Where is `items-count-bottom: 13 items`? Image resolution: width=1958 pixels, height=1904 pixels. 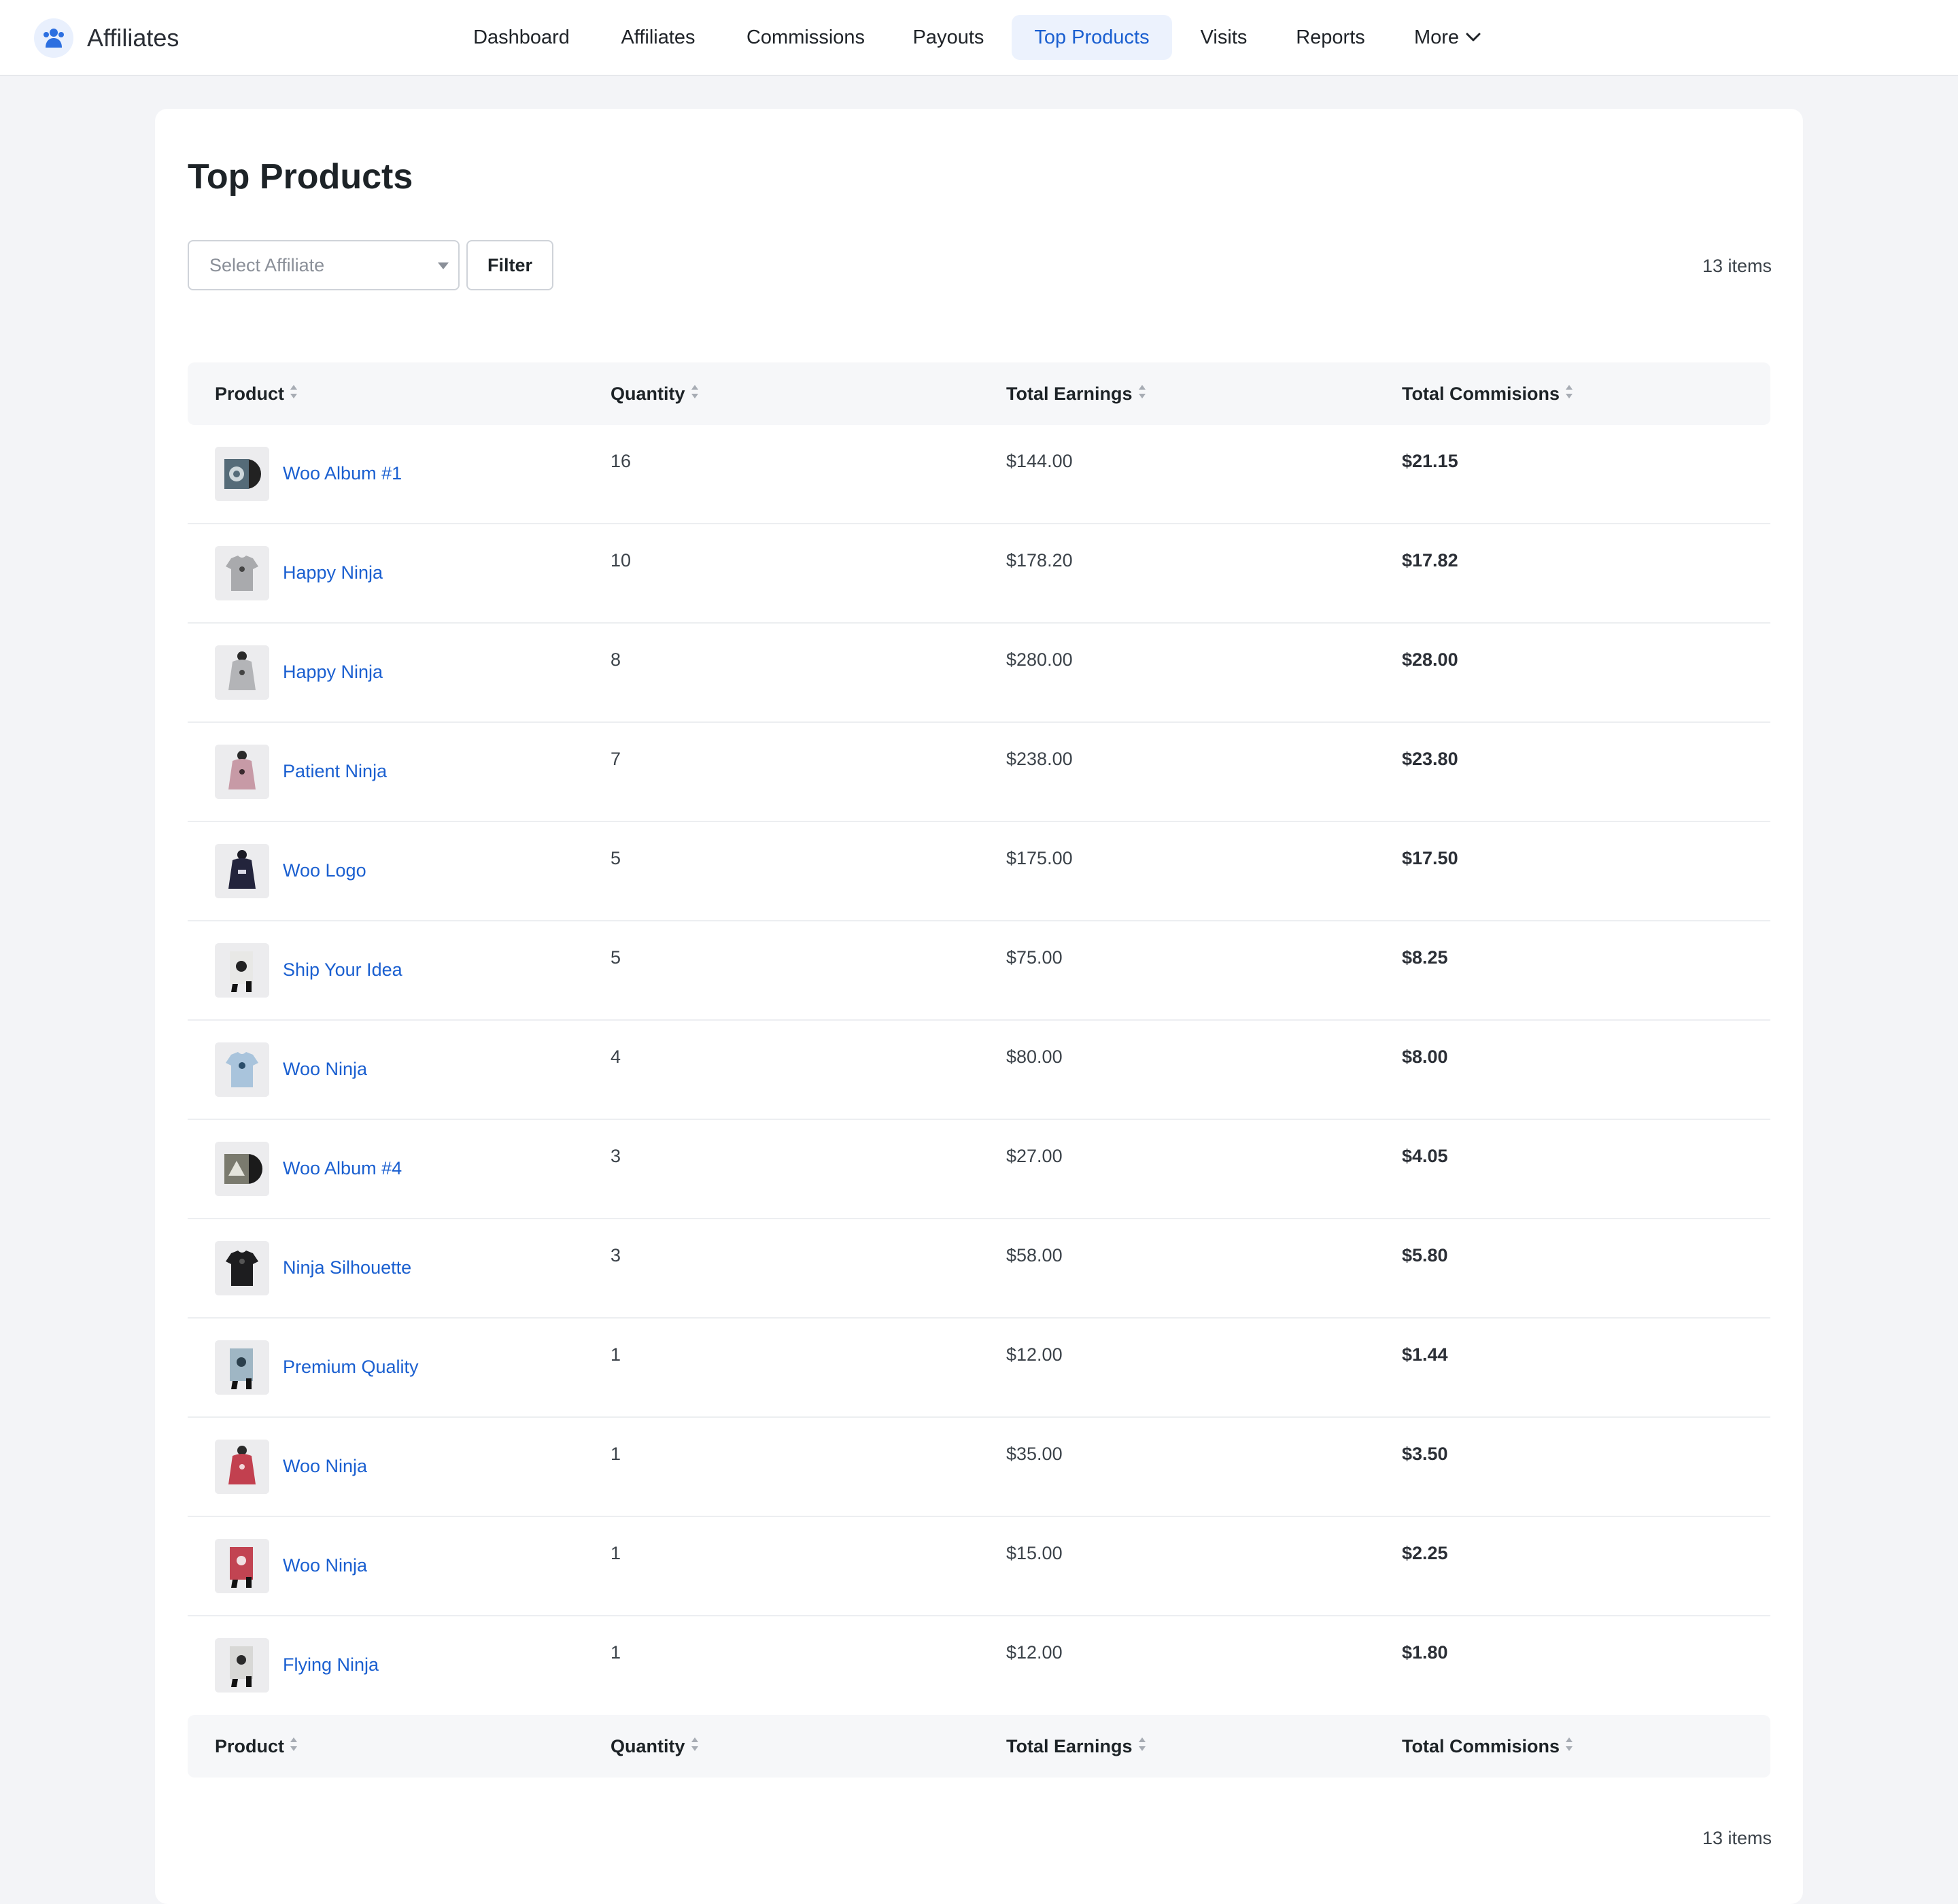 items-count-bottom: 13 items is located at coordinates (1737, 1838).